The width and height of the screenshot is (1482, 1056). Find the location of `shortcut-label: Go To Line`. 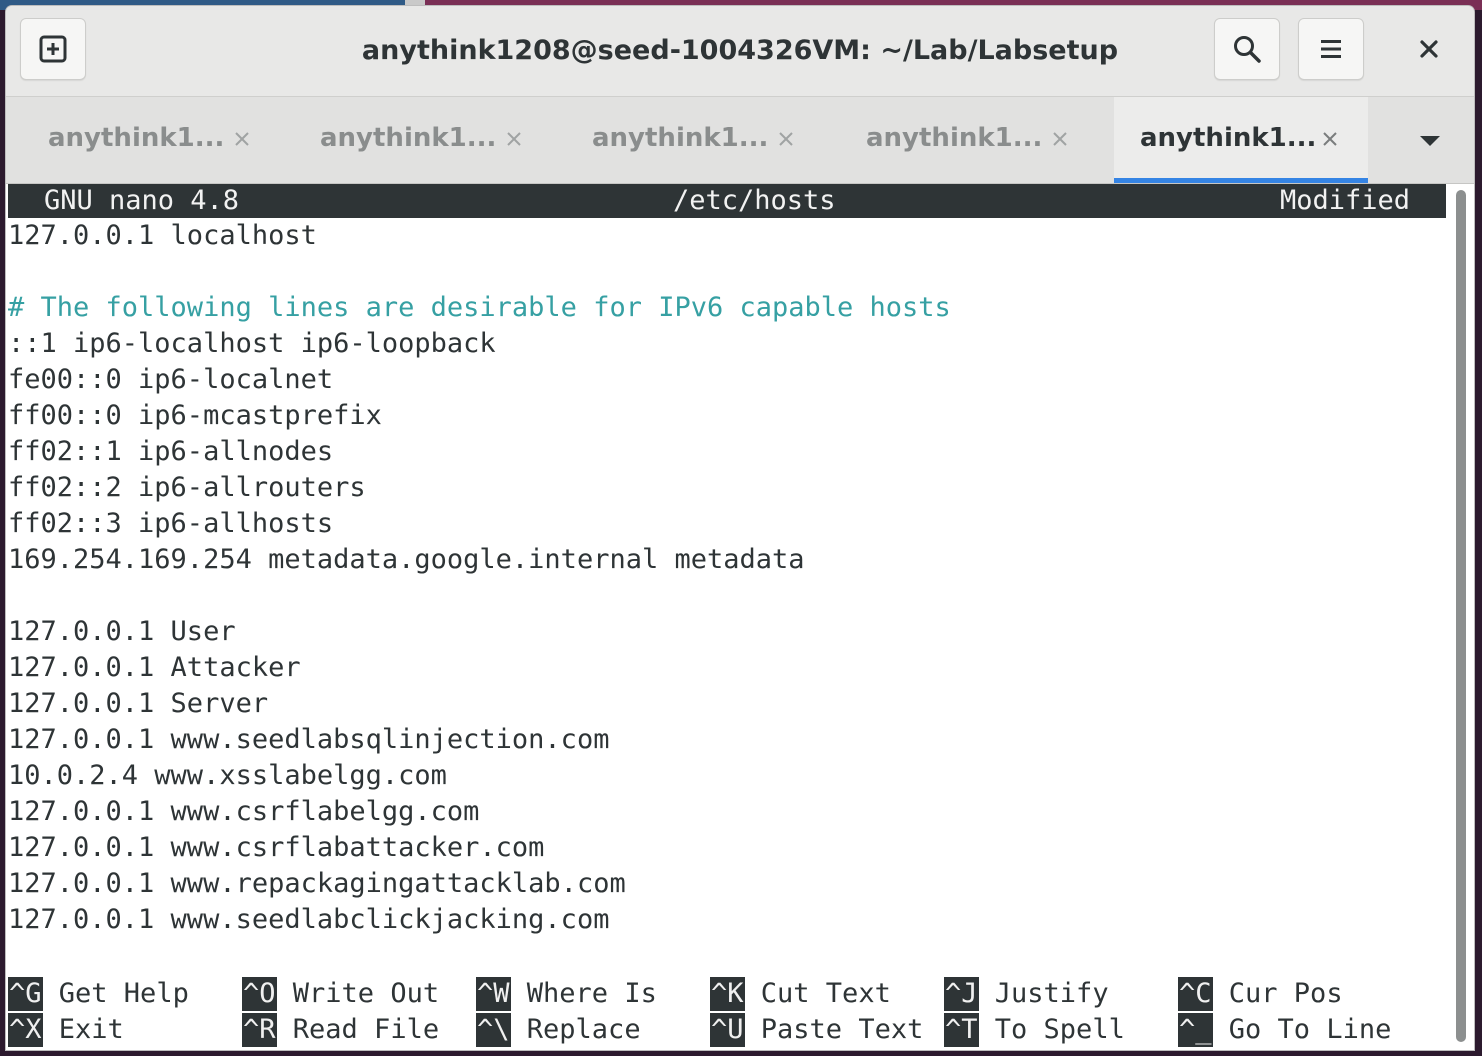

shortcut-label: Go To Line is located at coordinates (1310, 1029).